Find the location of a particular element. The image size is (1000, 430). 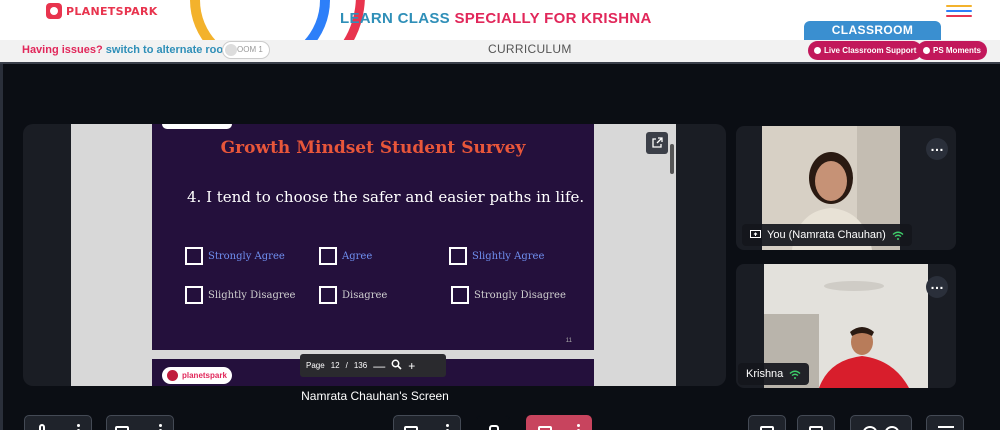

screen-scrollbar is located at coordinates (672, 159).